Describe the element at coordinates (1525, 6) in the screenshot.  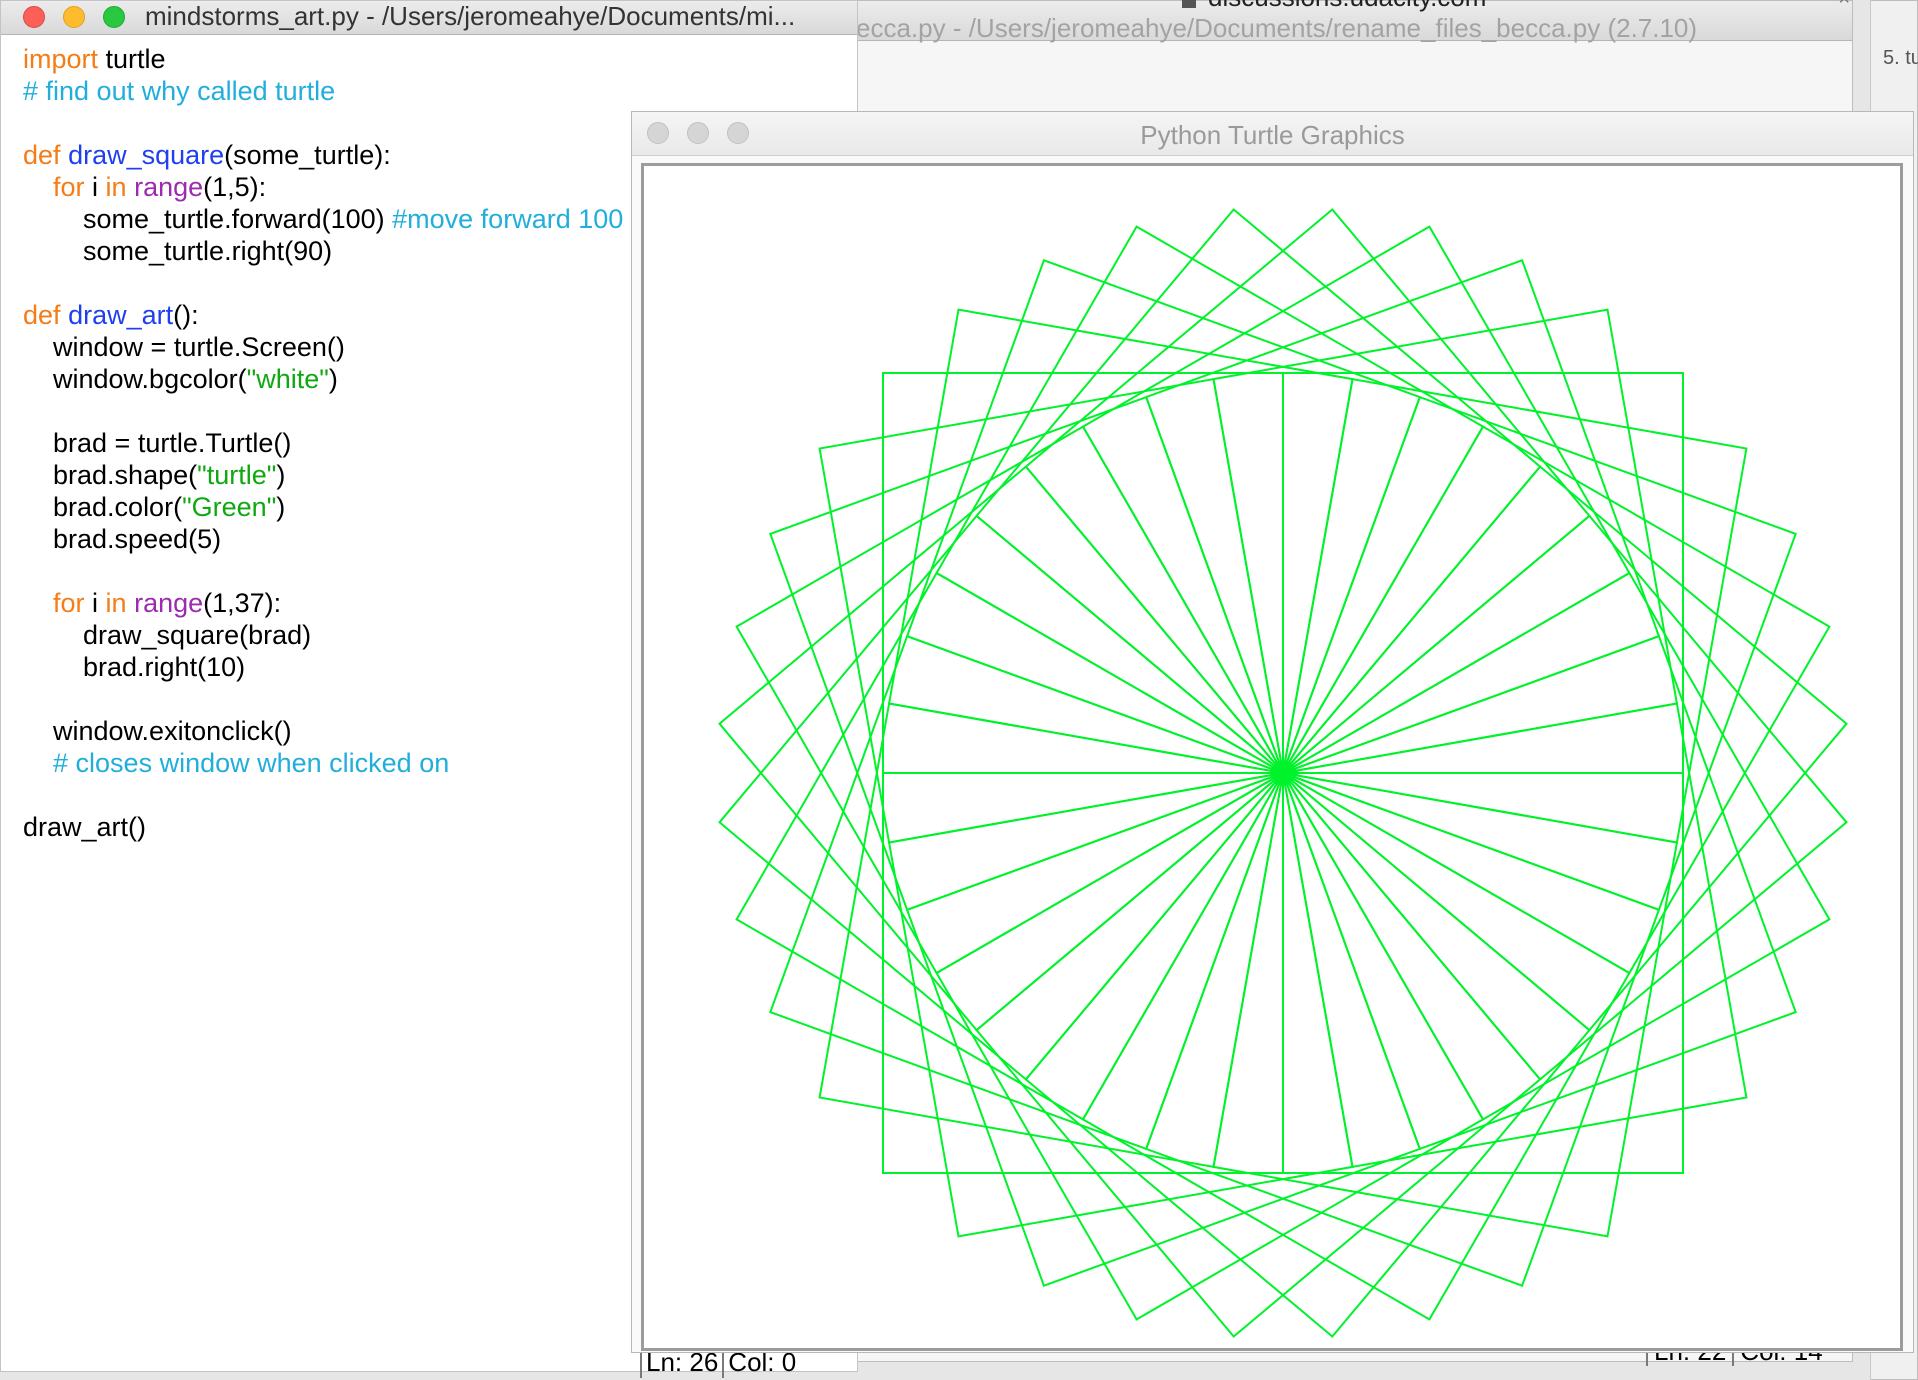
I see `browser-tab-fragment: discussions.udacity.com ×` at that location.